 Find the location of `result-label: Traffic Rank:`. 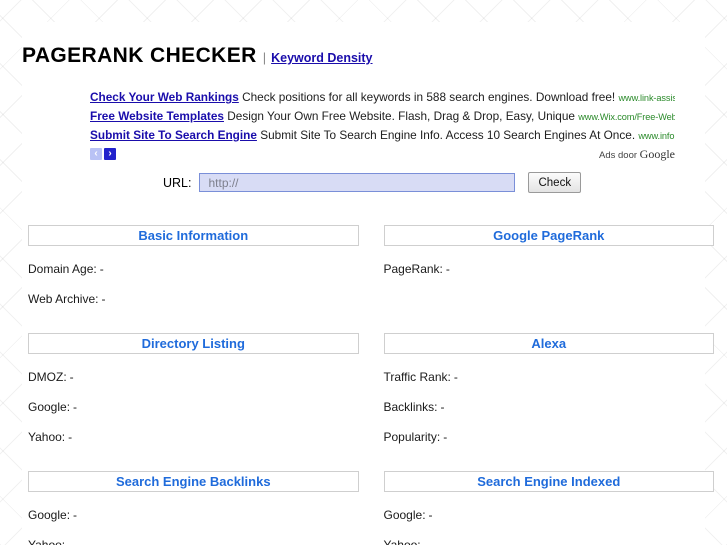

result-label: Traffic Rank: is located at coordinates (417, 377).